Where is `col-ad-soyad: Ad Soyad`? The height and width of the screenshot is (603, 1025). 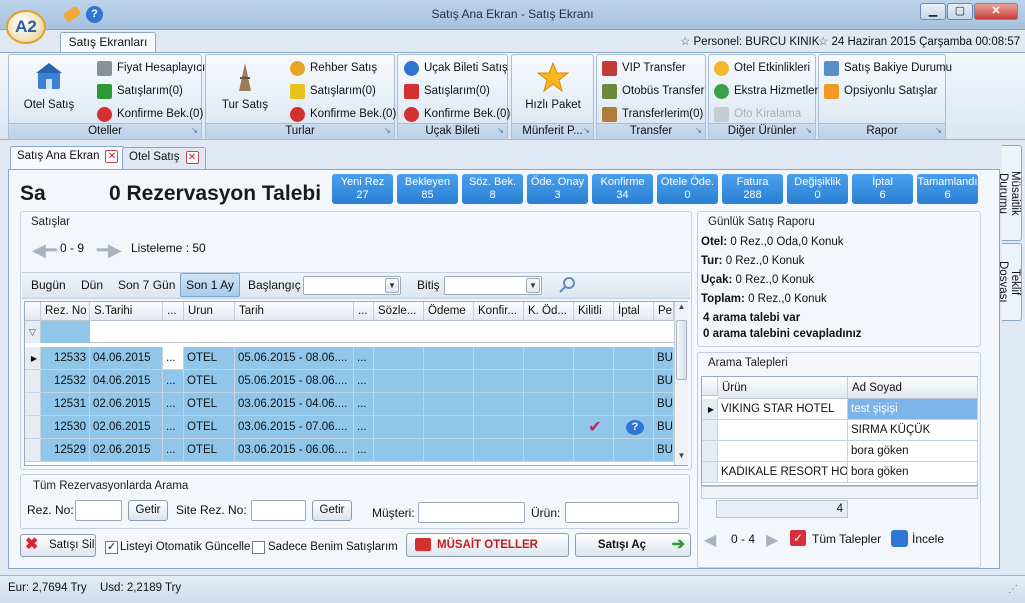 col-ad-soyad: Ad Soyad is located at coordinates (913, 388).